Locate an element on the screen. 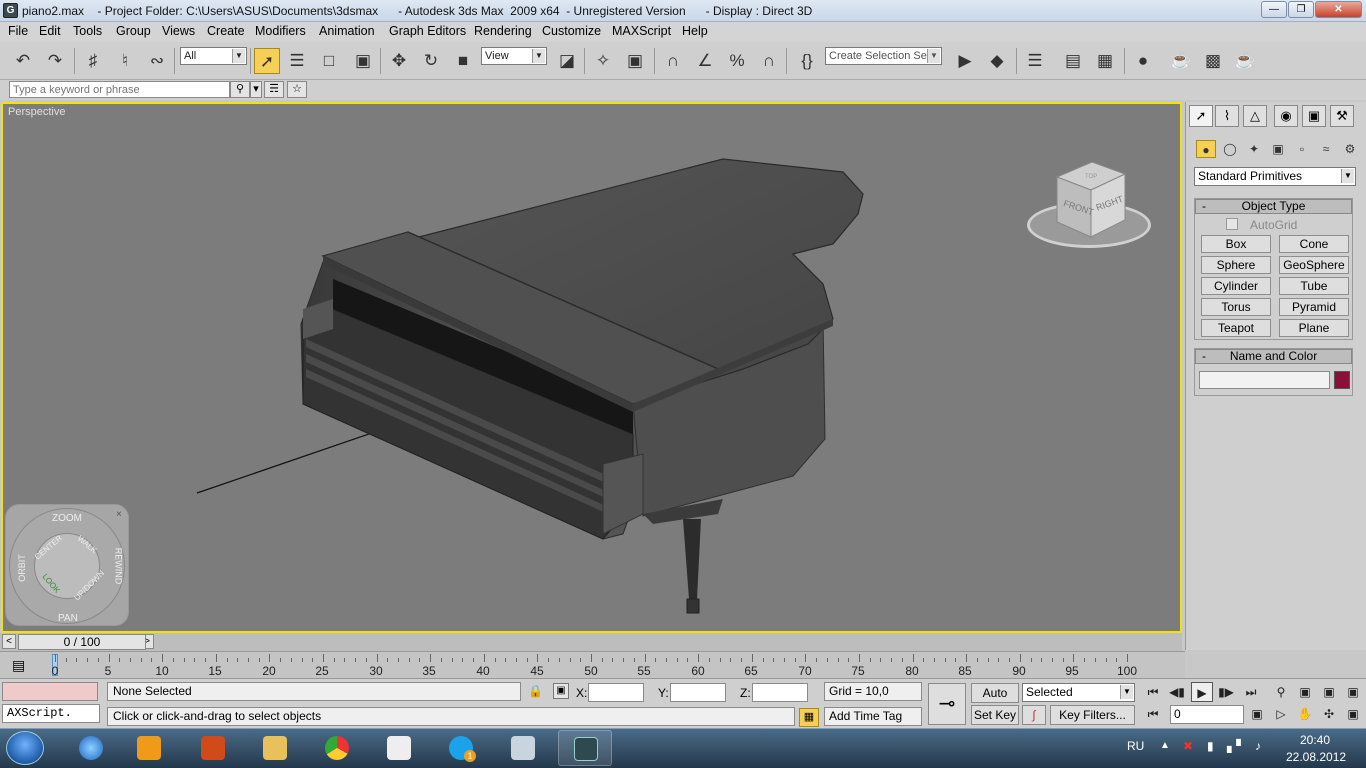  maximize-button: ❐ is located at coordinates (1301, 9).